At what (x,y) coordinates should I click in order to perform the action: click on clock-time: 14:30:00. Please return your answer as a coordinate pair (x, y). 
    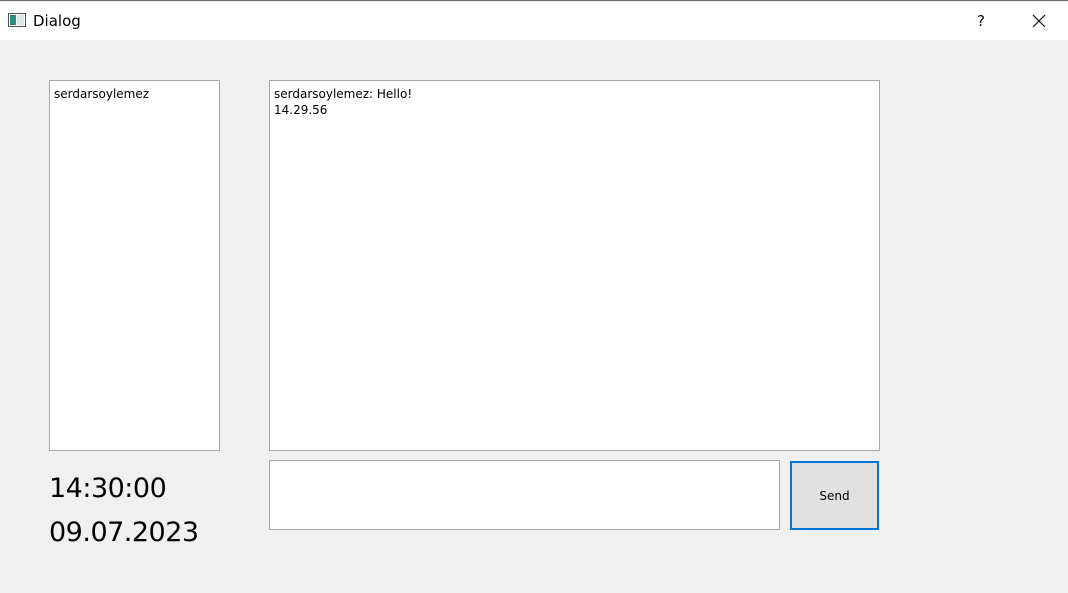
    Looking at the image, I should click on (108, 488).